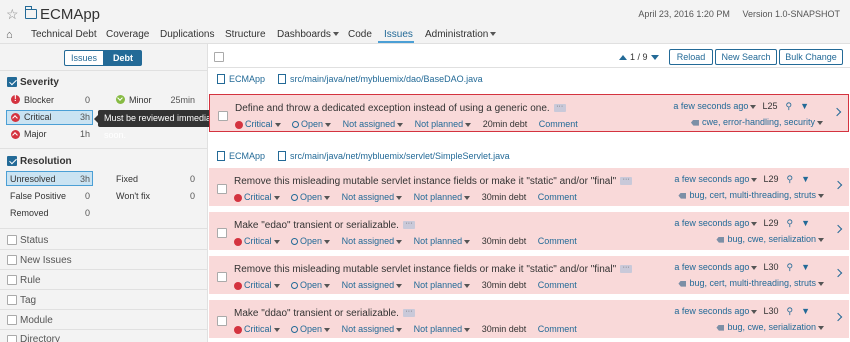 Image resolution: width=850 pixels, height=342 pixels. Describe the element at coordinates (133, 196) in the screenshot. I see `facet-wont-fix-label: Won't fix` at that location.